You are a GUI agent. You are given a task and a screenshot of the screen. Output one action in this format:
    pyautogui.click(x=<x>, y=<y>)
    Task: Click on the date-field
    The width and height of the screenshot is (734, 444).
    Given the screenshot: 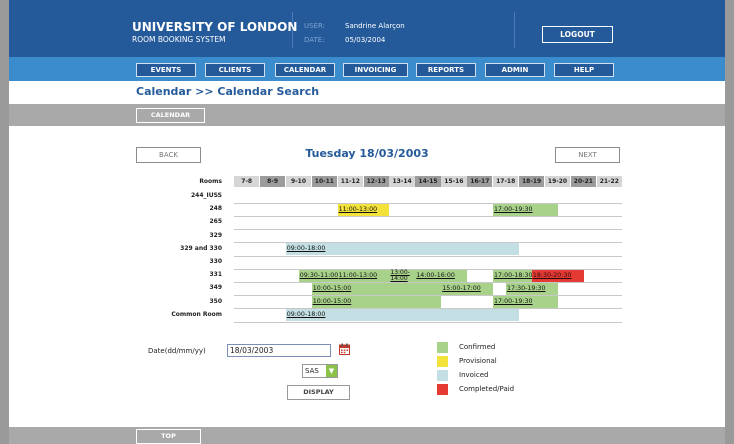 What is the action you would take?
    pyautogui.click(x=279, y=350)
    